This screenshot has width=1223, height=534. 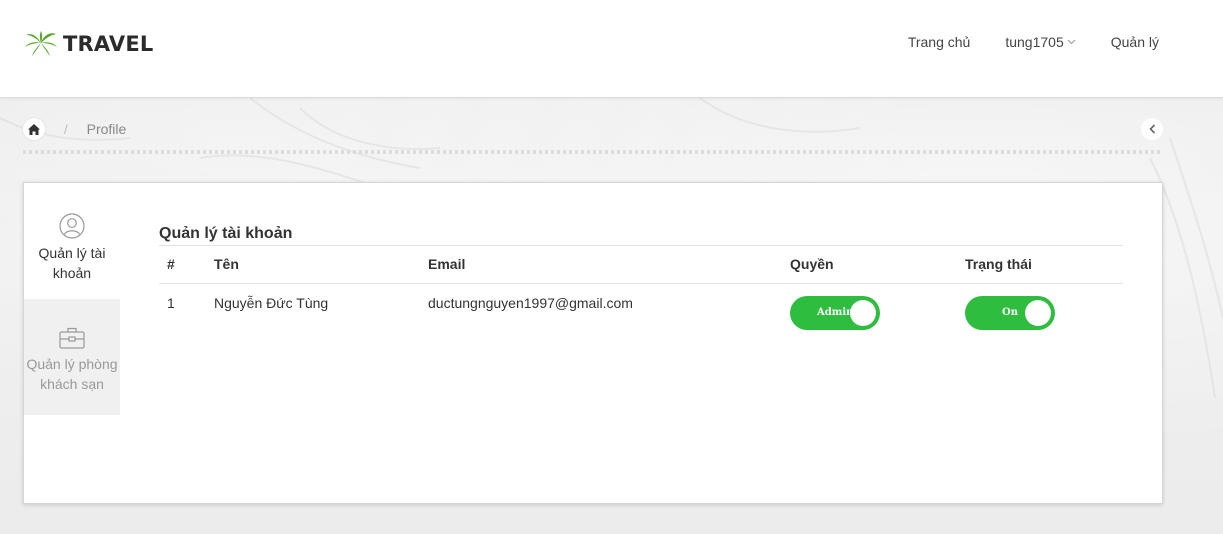 What do you see at coordinates (182, 265) in the screenshot?
I see `column-header-number: #` at bounding box center [182, 265].